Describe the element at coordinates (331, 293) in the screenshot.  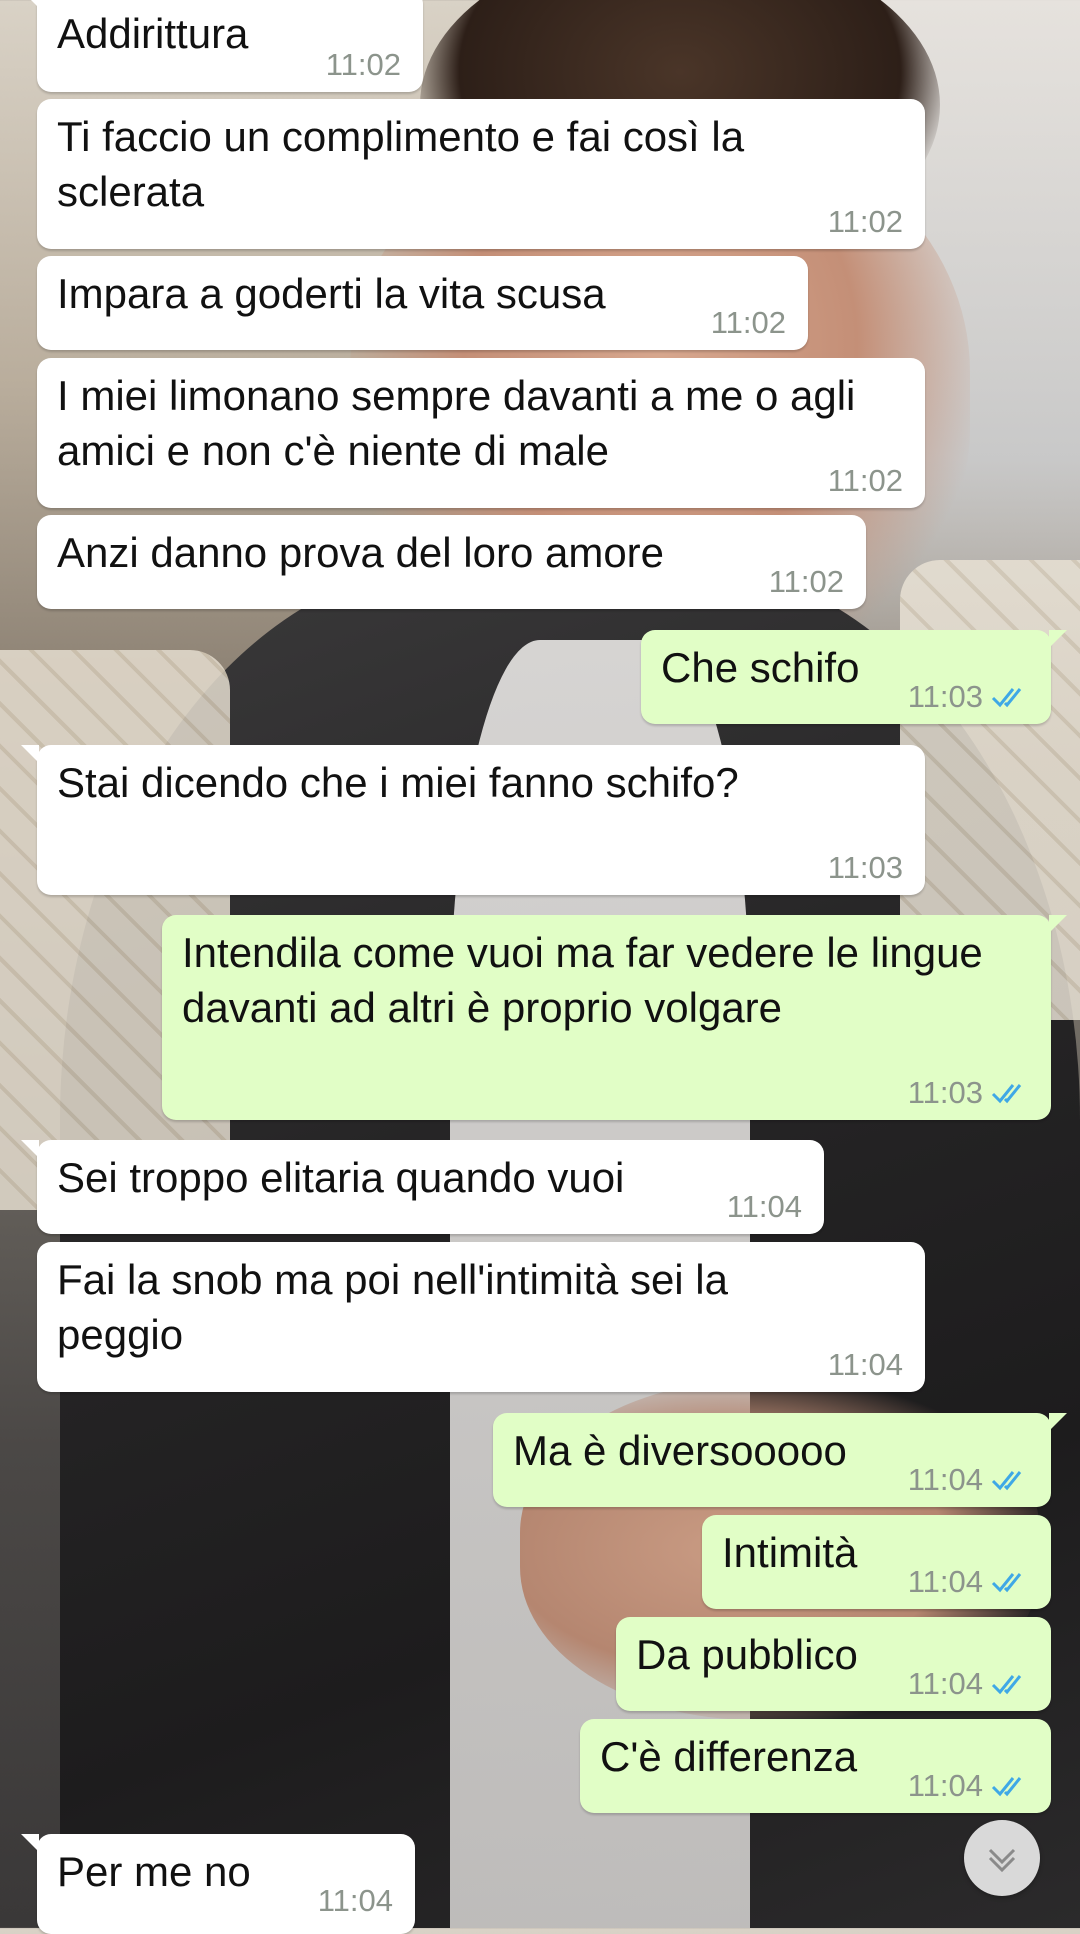
I see `message-text: Impara a goderti la vita scusa` at that location.